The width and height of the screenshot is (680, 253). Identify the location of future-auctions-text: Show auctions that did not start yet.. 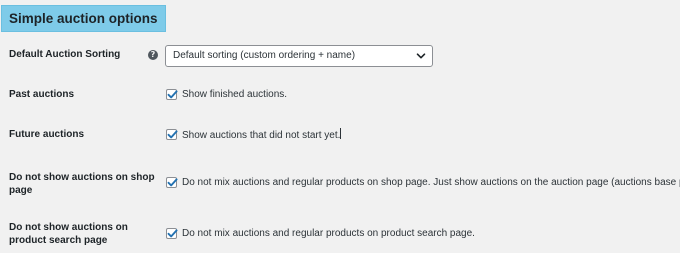
(262, 135).